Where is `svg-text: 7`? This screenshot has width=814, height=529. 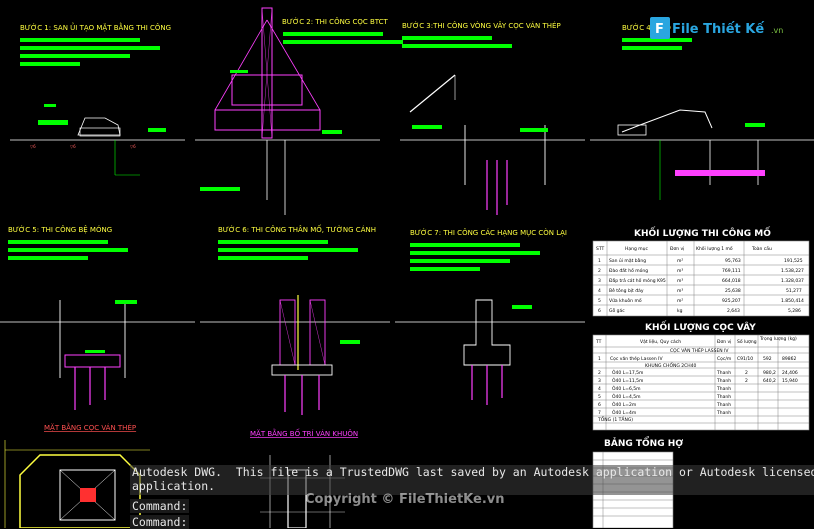
svg-text: 7 is located at coordinates (599, 413).